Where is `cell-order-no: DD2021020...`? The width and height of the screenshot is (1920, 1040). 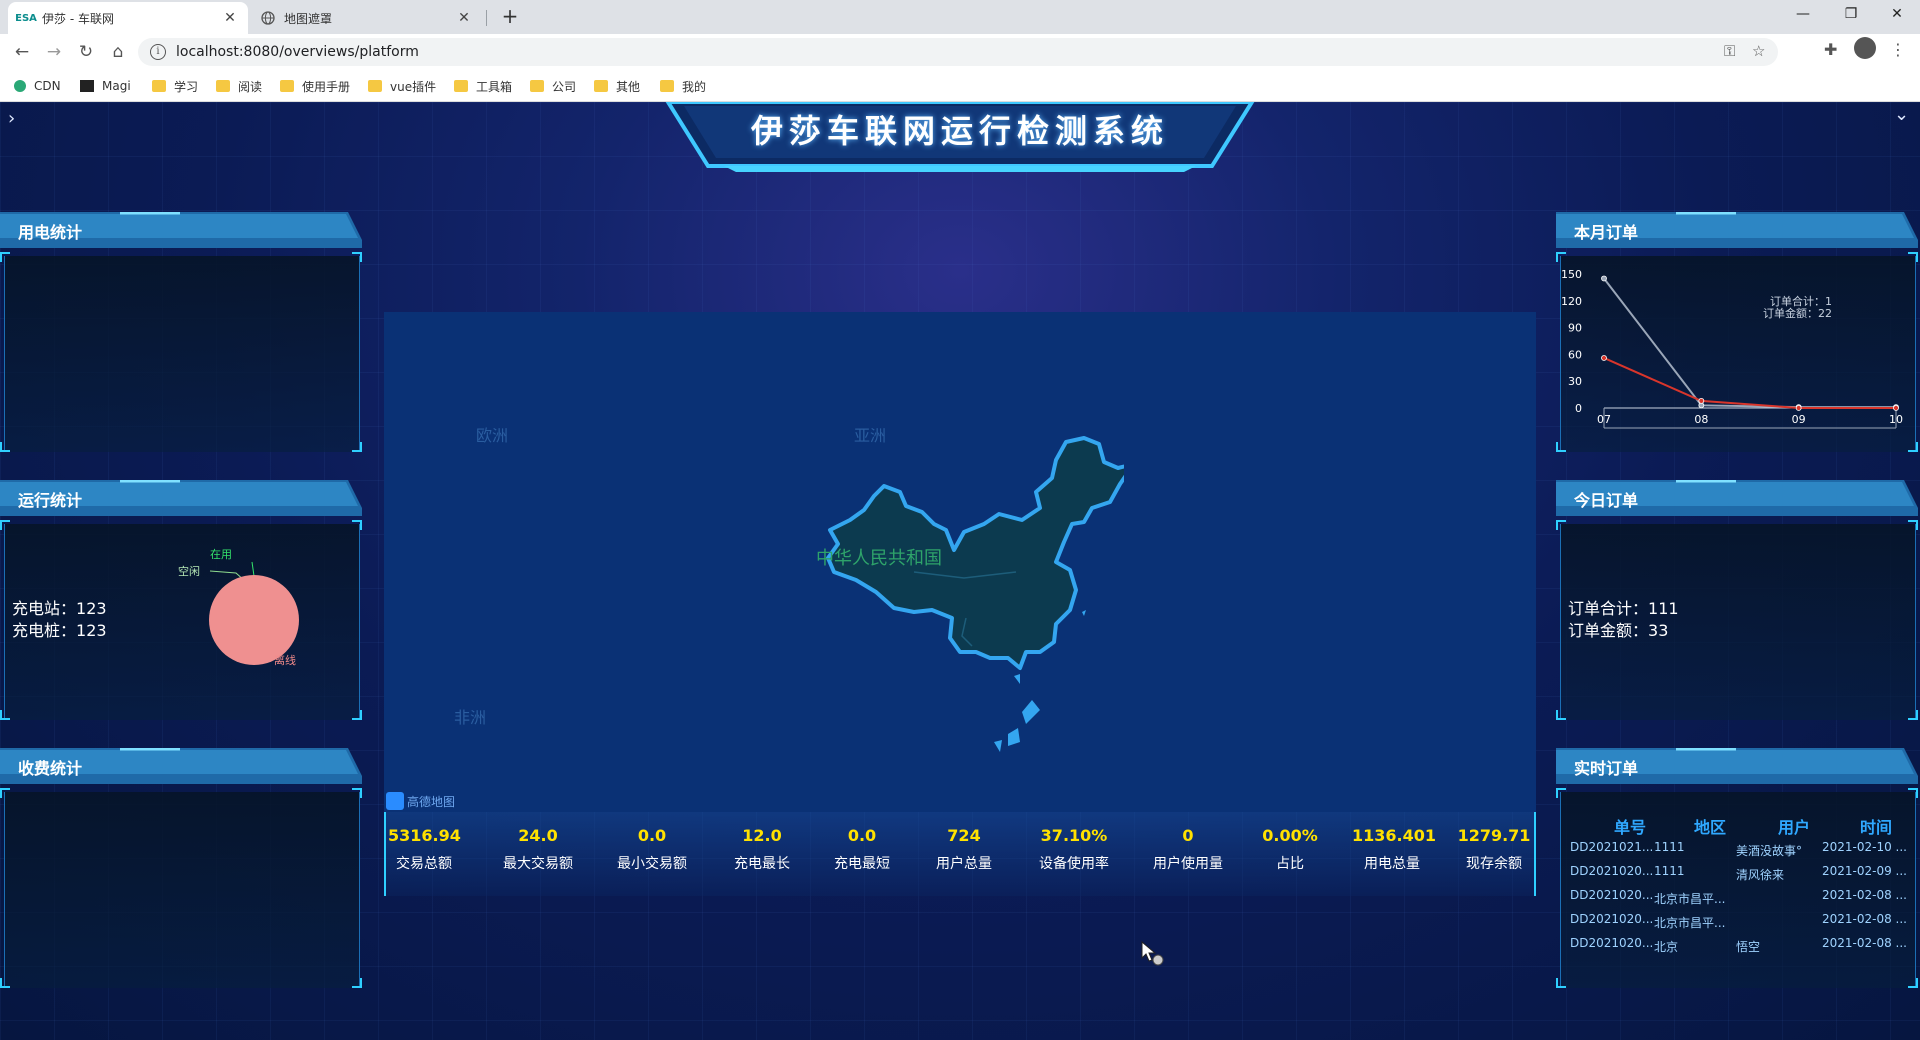 cell-order-no: DD2021020... is located at coordinates (1612, 943).